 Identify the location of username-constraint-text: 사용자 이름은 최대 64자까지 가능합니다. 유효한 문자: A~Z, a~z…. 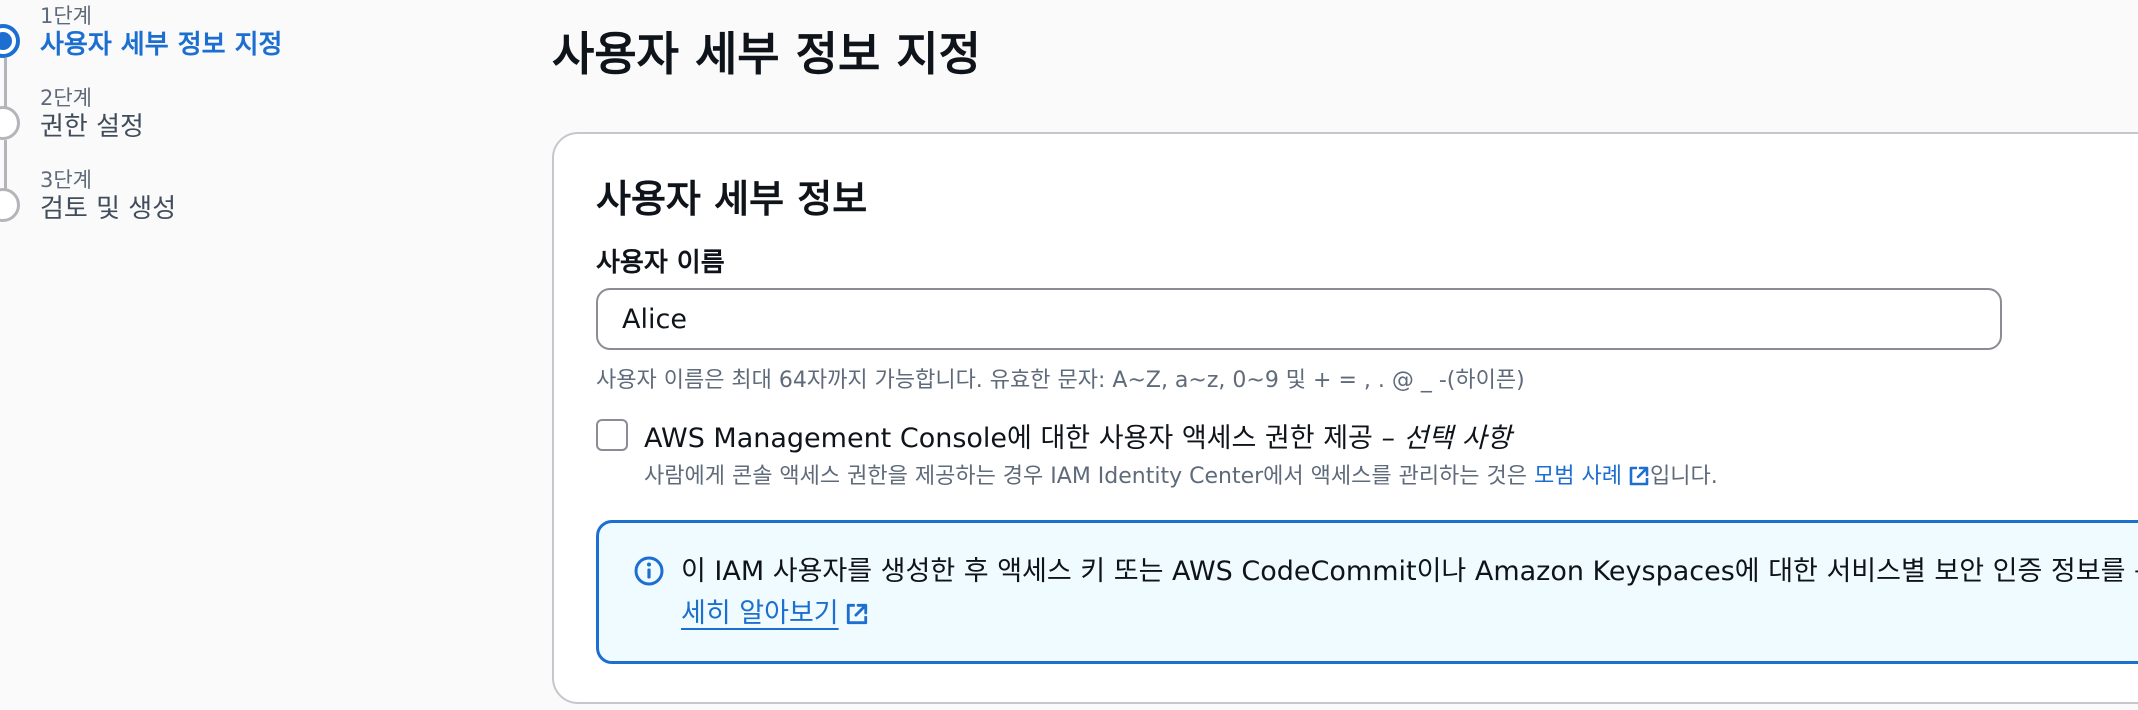
(1060, 380).